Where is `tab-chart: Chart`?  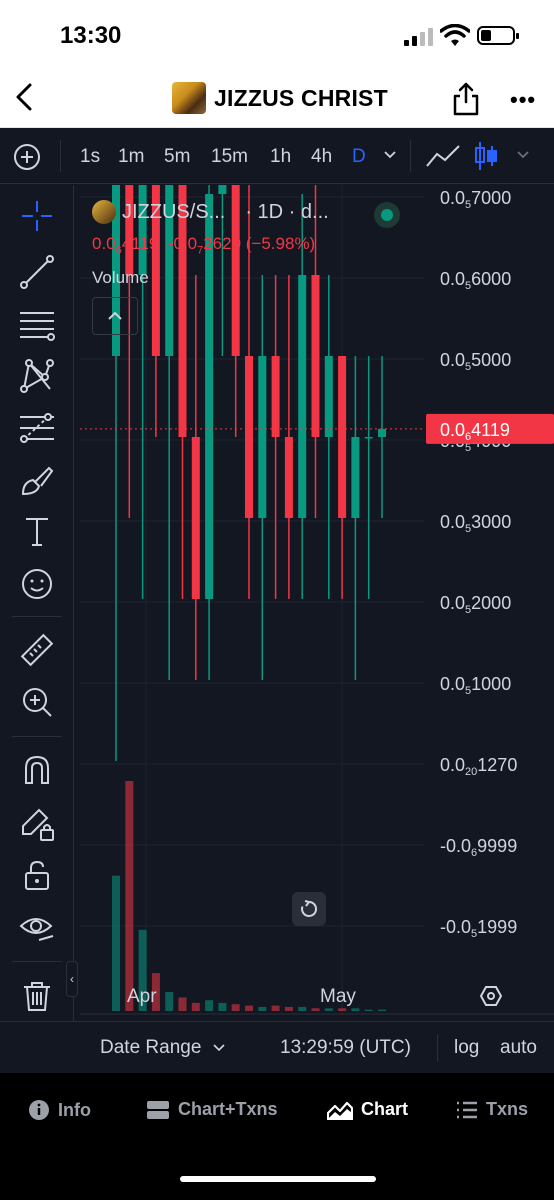 tab-chart: Chart is located at coordinates (367, 1109).